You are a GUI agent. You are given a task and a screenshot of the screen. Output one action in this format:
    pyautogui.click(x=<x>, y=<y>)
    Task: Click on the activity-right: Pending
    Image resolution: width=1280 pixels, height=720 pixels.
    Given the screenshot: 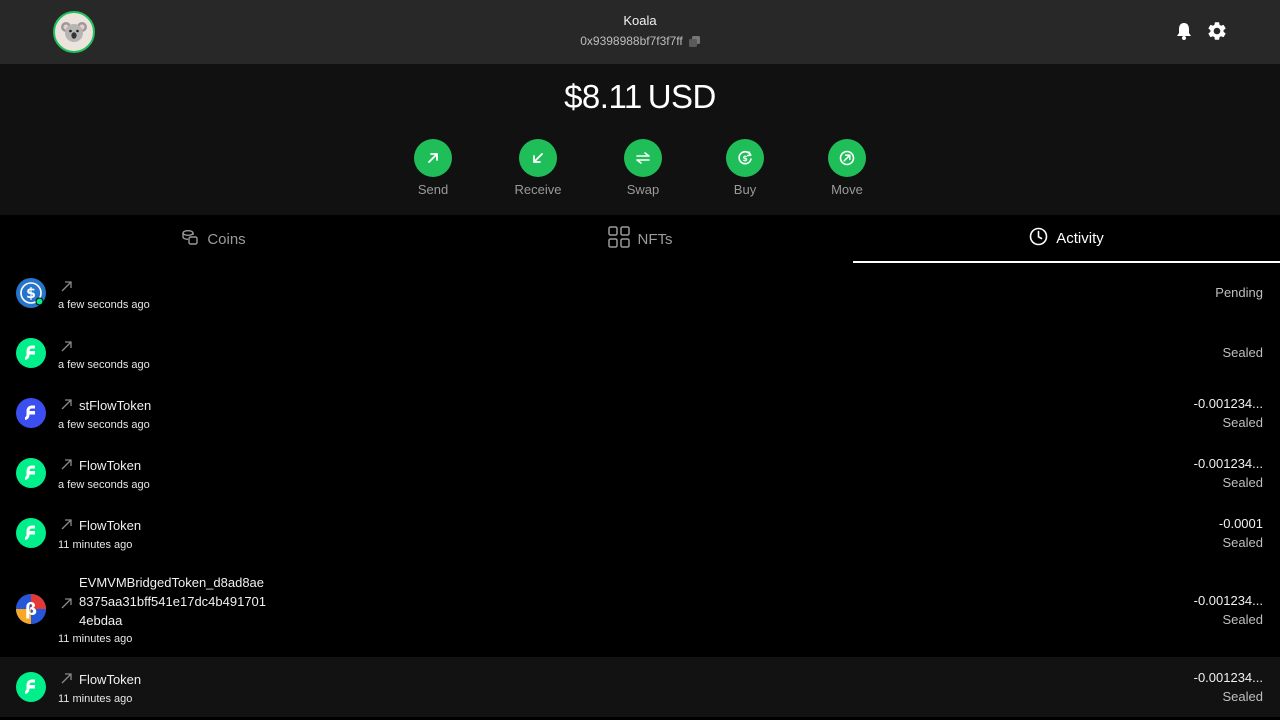 What is the action you would take?
    pyautogui.click(x=1239, y=293)
    